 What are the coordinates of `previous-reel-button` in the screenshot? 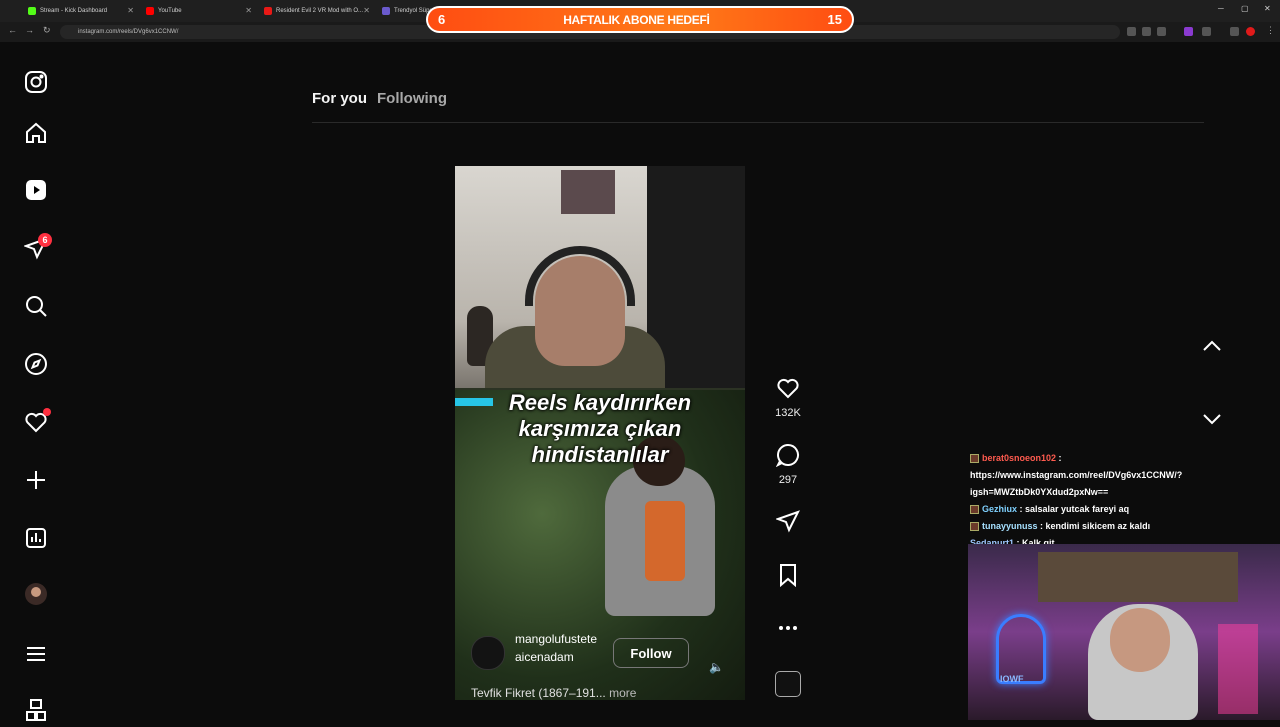 It's located at (1212, 346).